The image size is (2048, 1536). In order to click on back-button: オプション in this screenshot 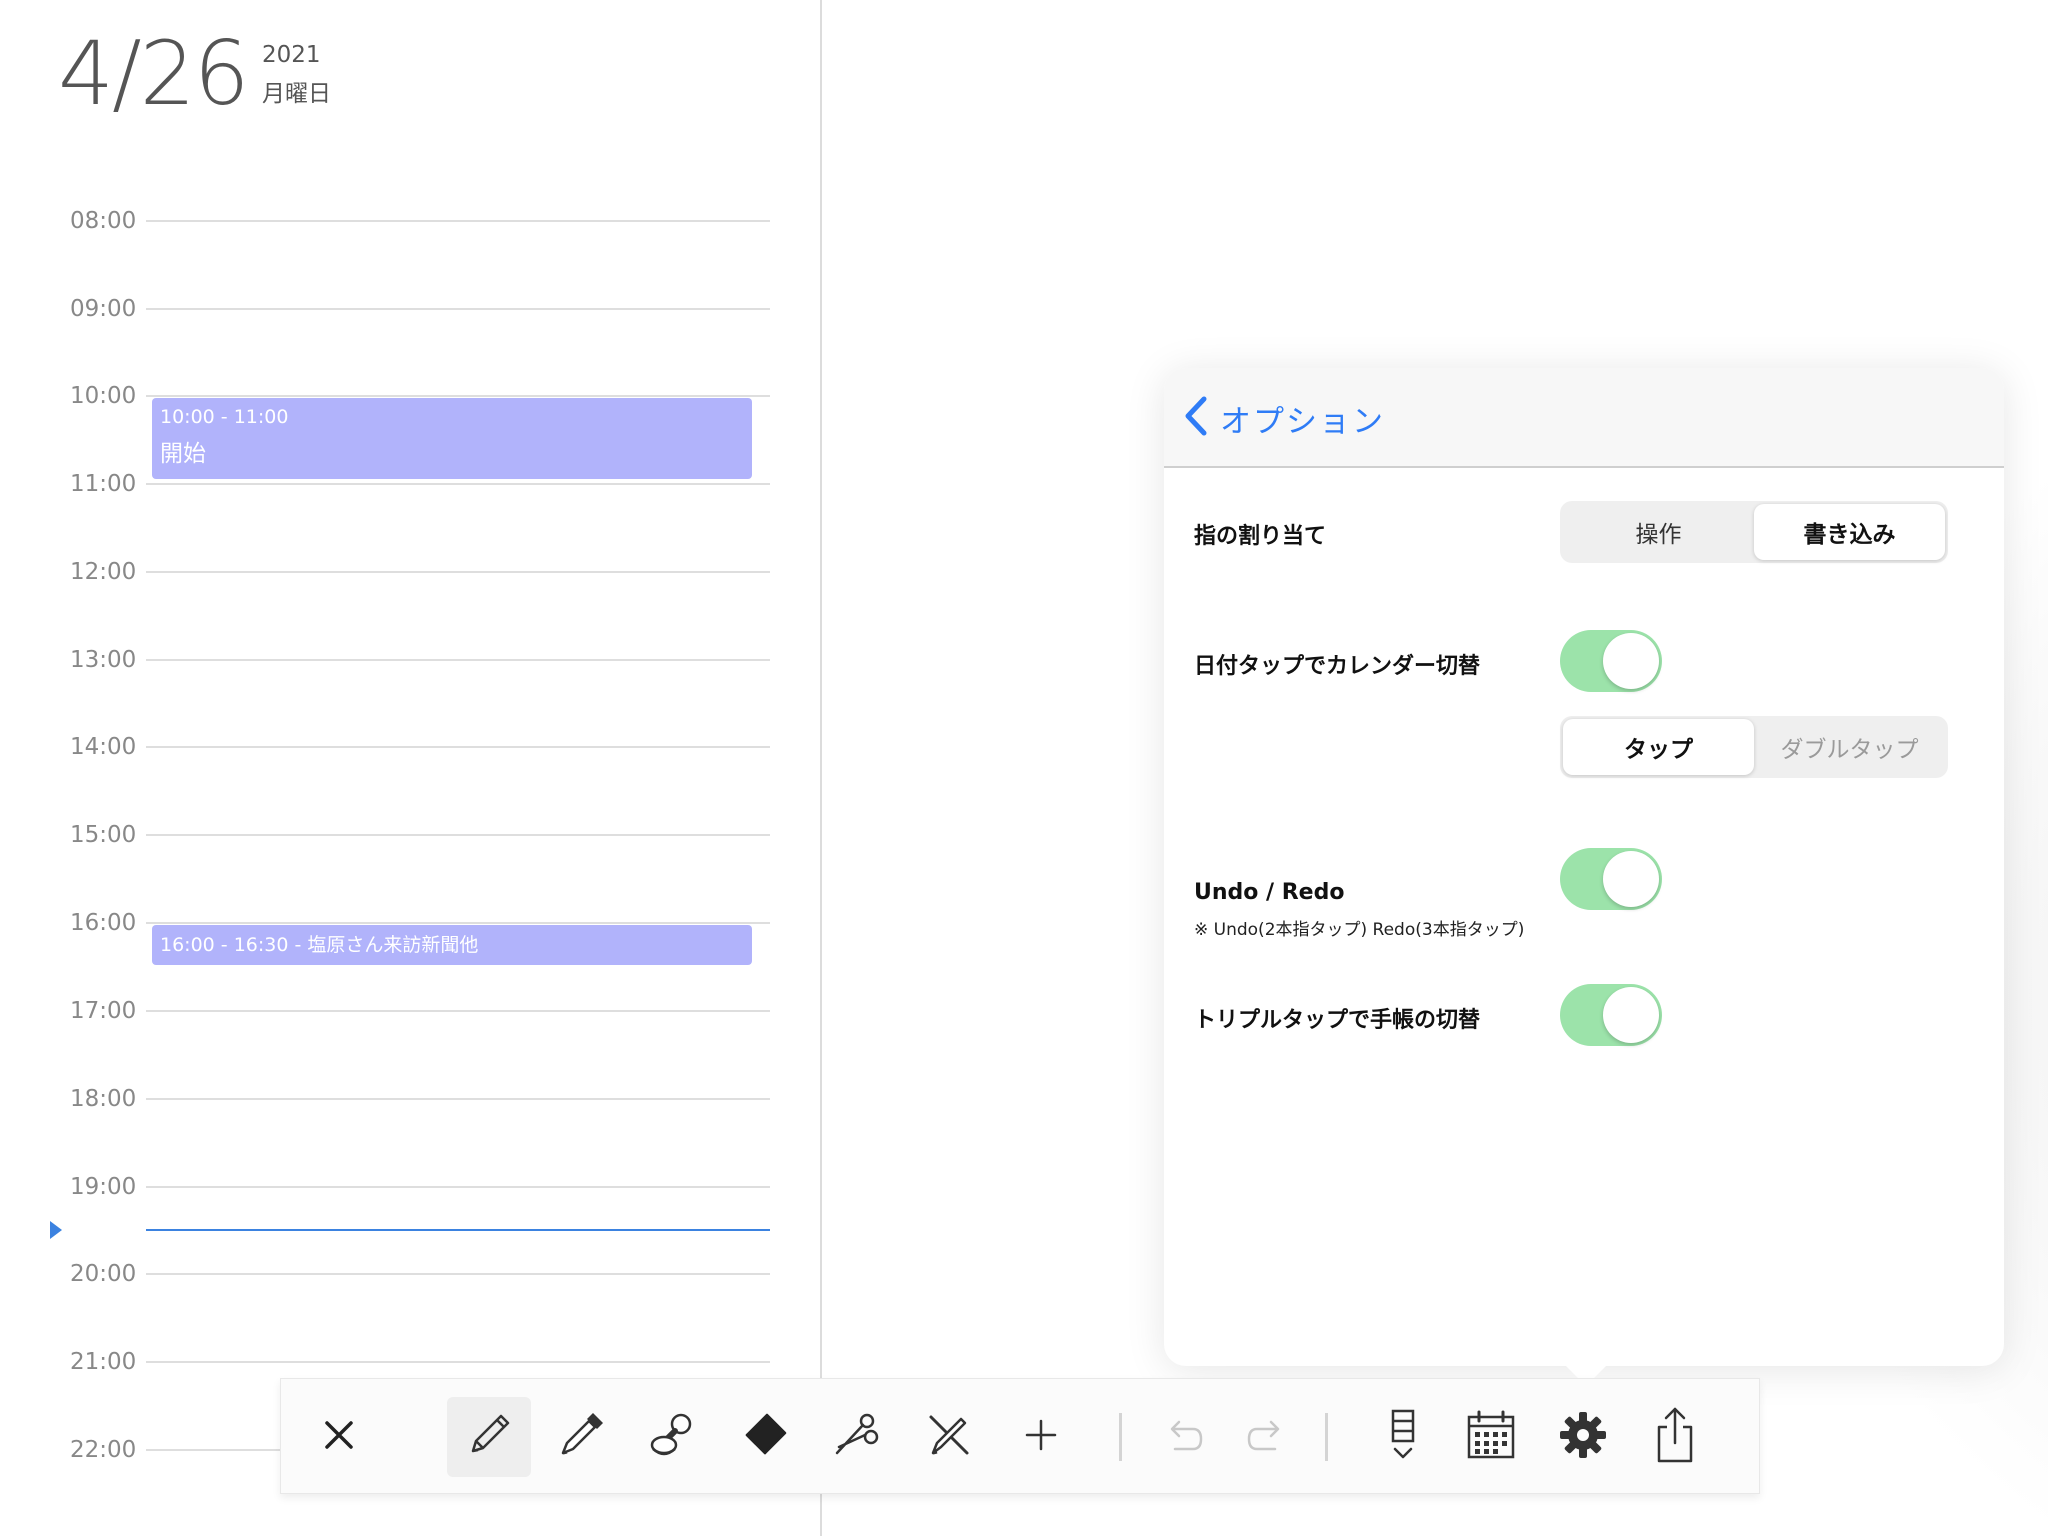, I will do `click(1284, 418)`.